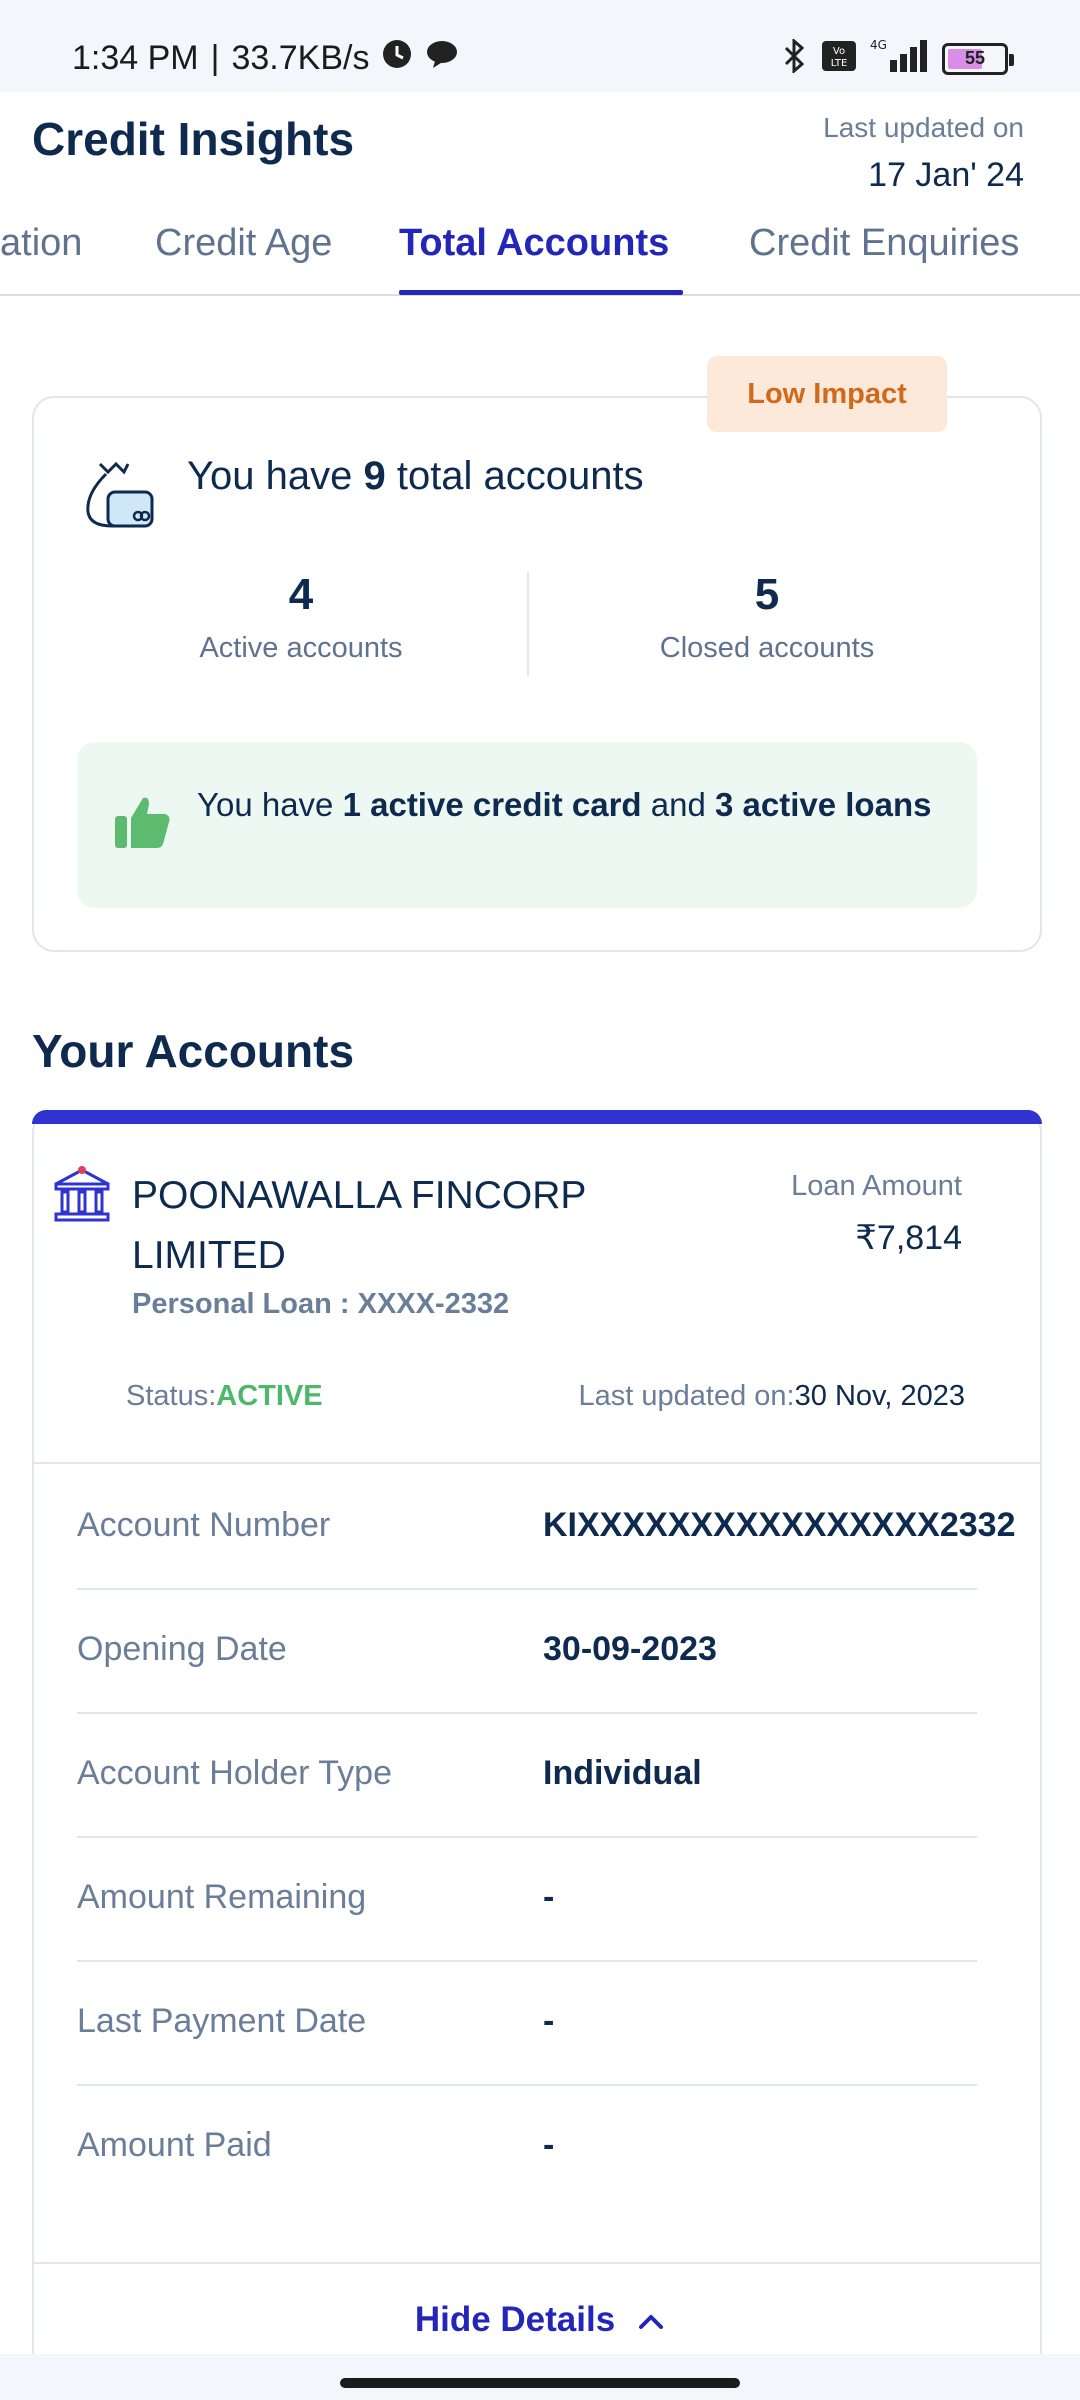 This screenshot has height=2400, width=1080. Describe the element at coordinates (651, 2320) in the screenshot. I see `chevron-up-icon` at that location.